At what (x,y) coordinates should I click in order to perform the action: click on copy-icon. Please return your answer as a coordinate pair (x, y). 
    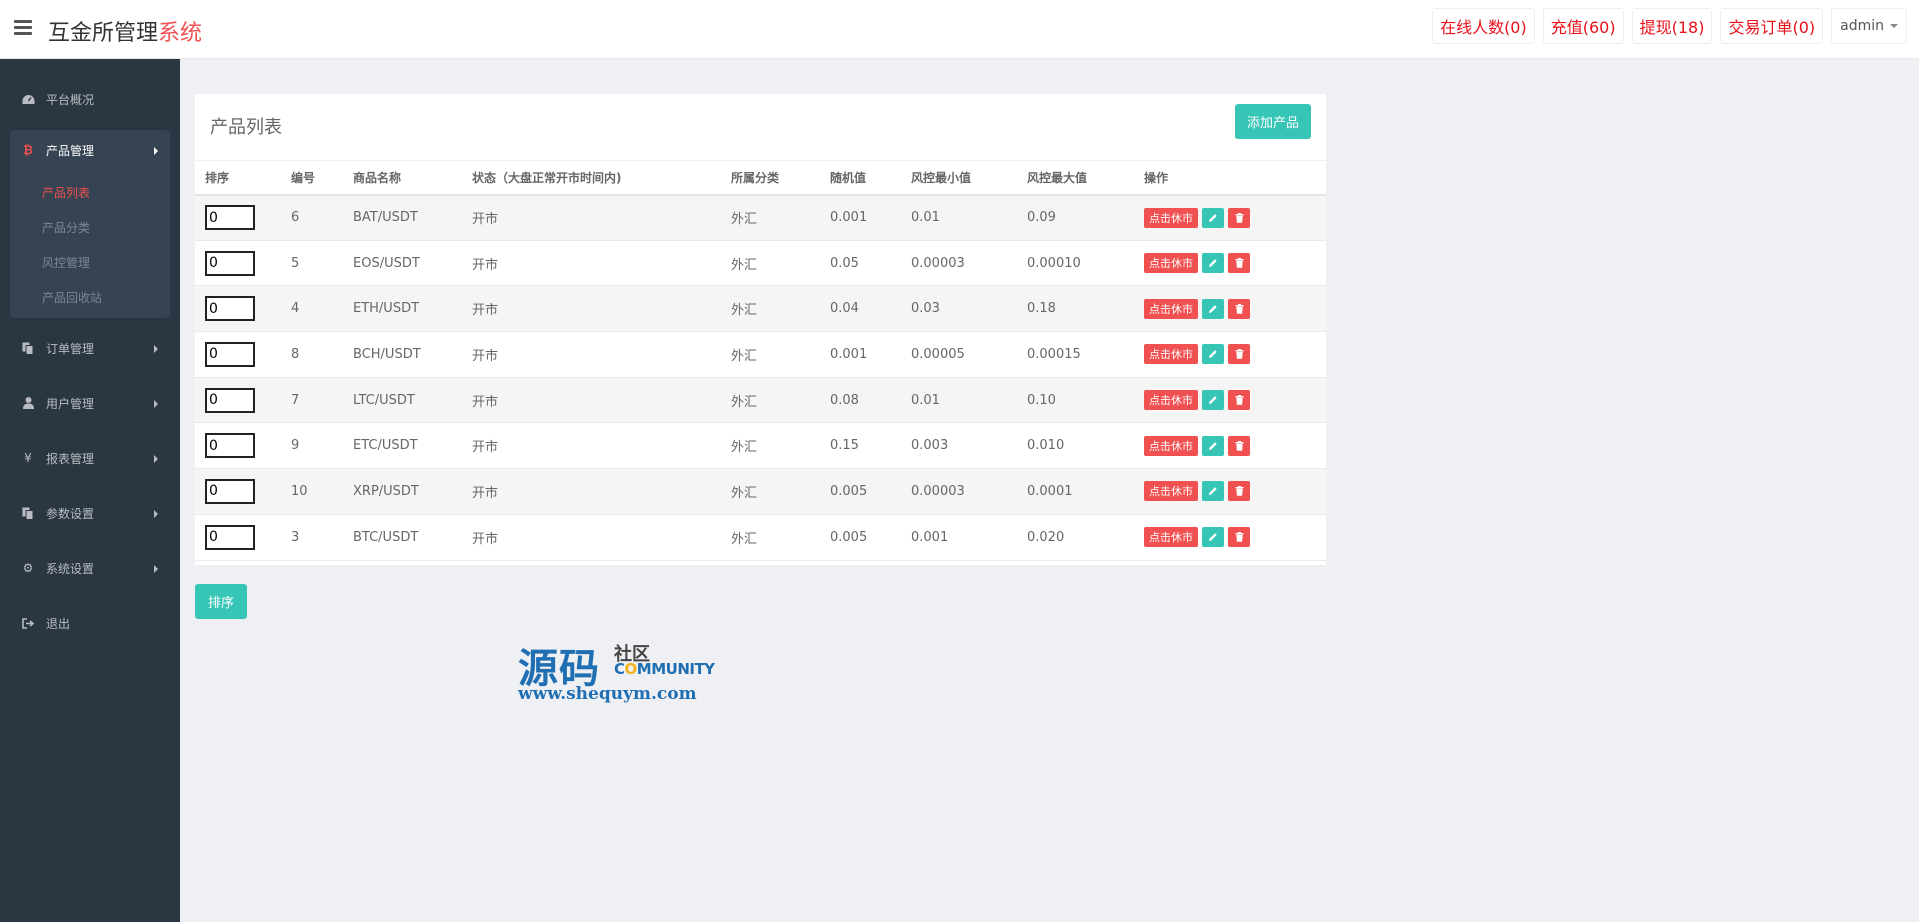
    Looking at the image, I should click on (28, 348).